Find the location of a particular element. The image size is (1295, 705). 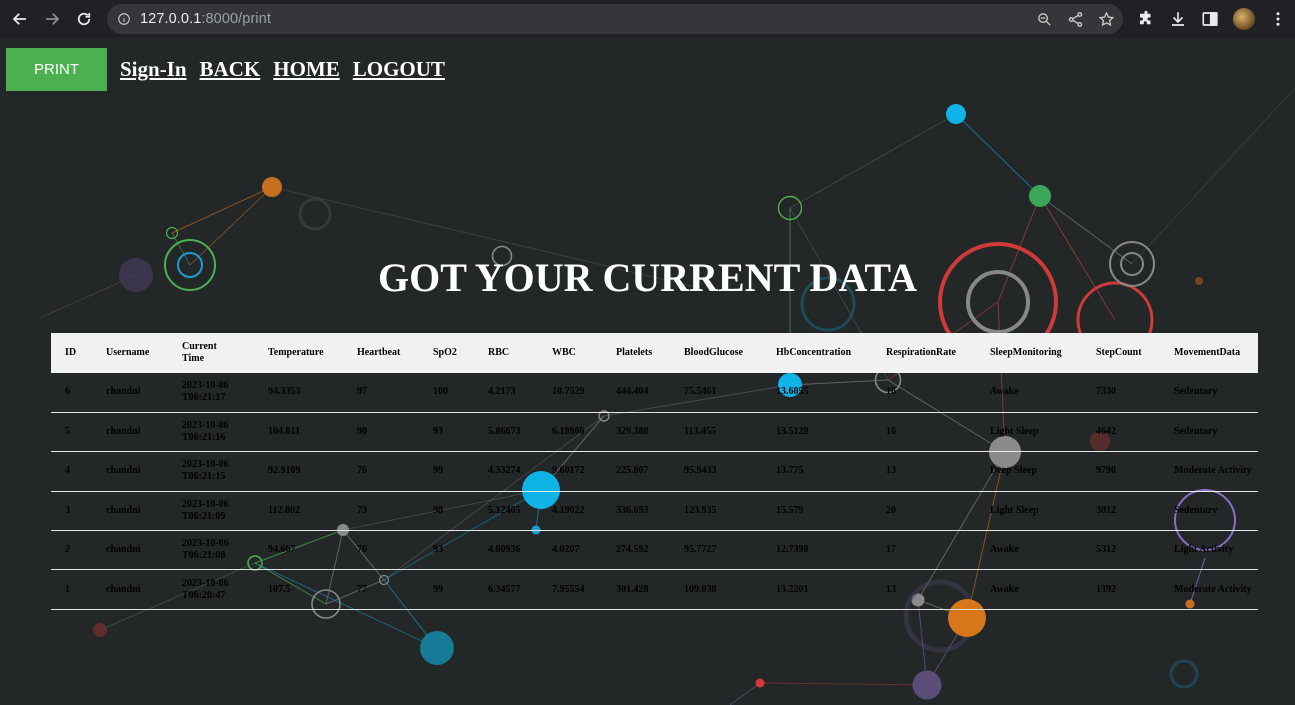

cell-rbc: 6.34577 is located at coordinates (504, 589).